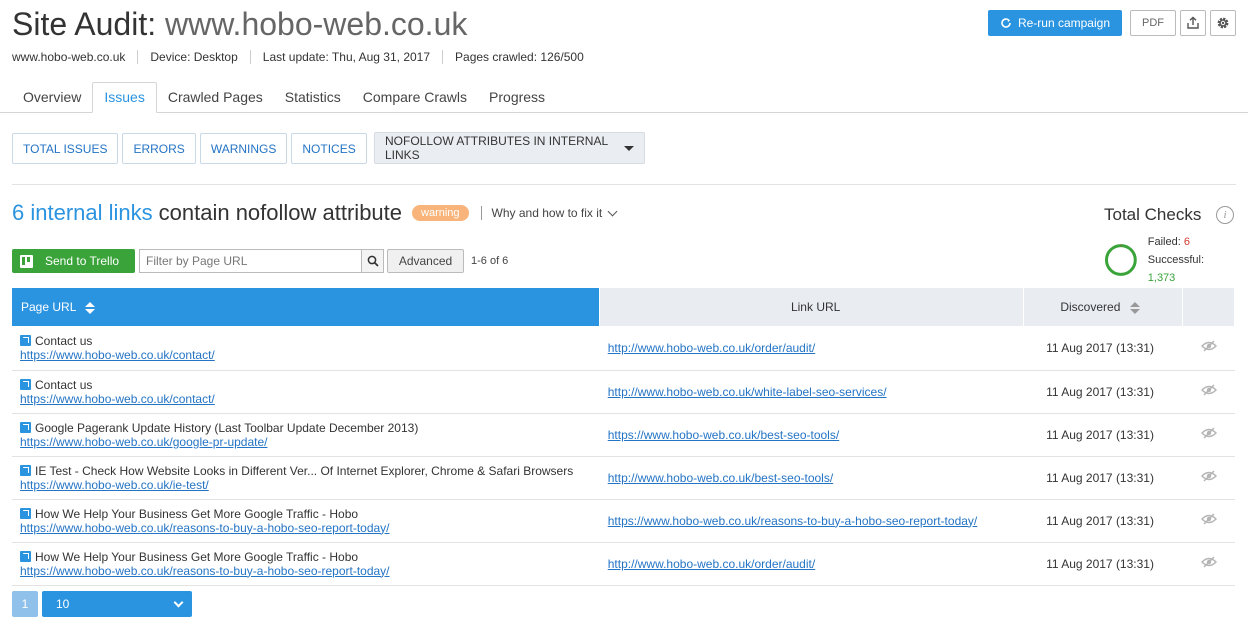 The width and height of the screenshot is (1248, 628). I want to click on chevron-down-icon, so click(612, 211).